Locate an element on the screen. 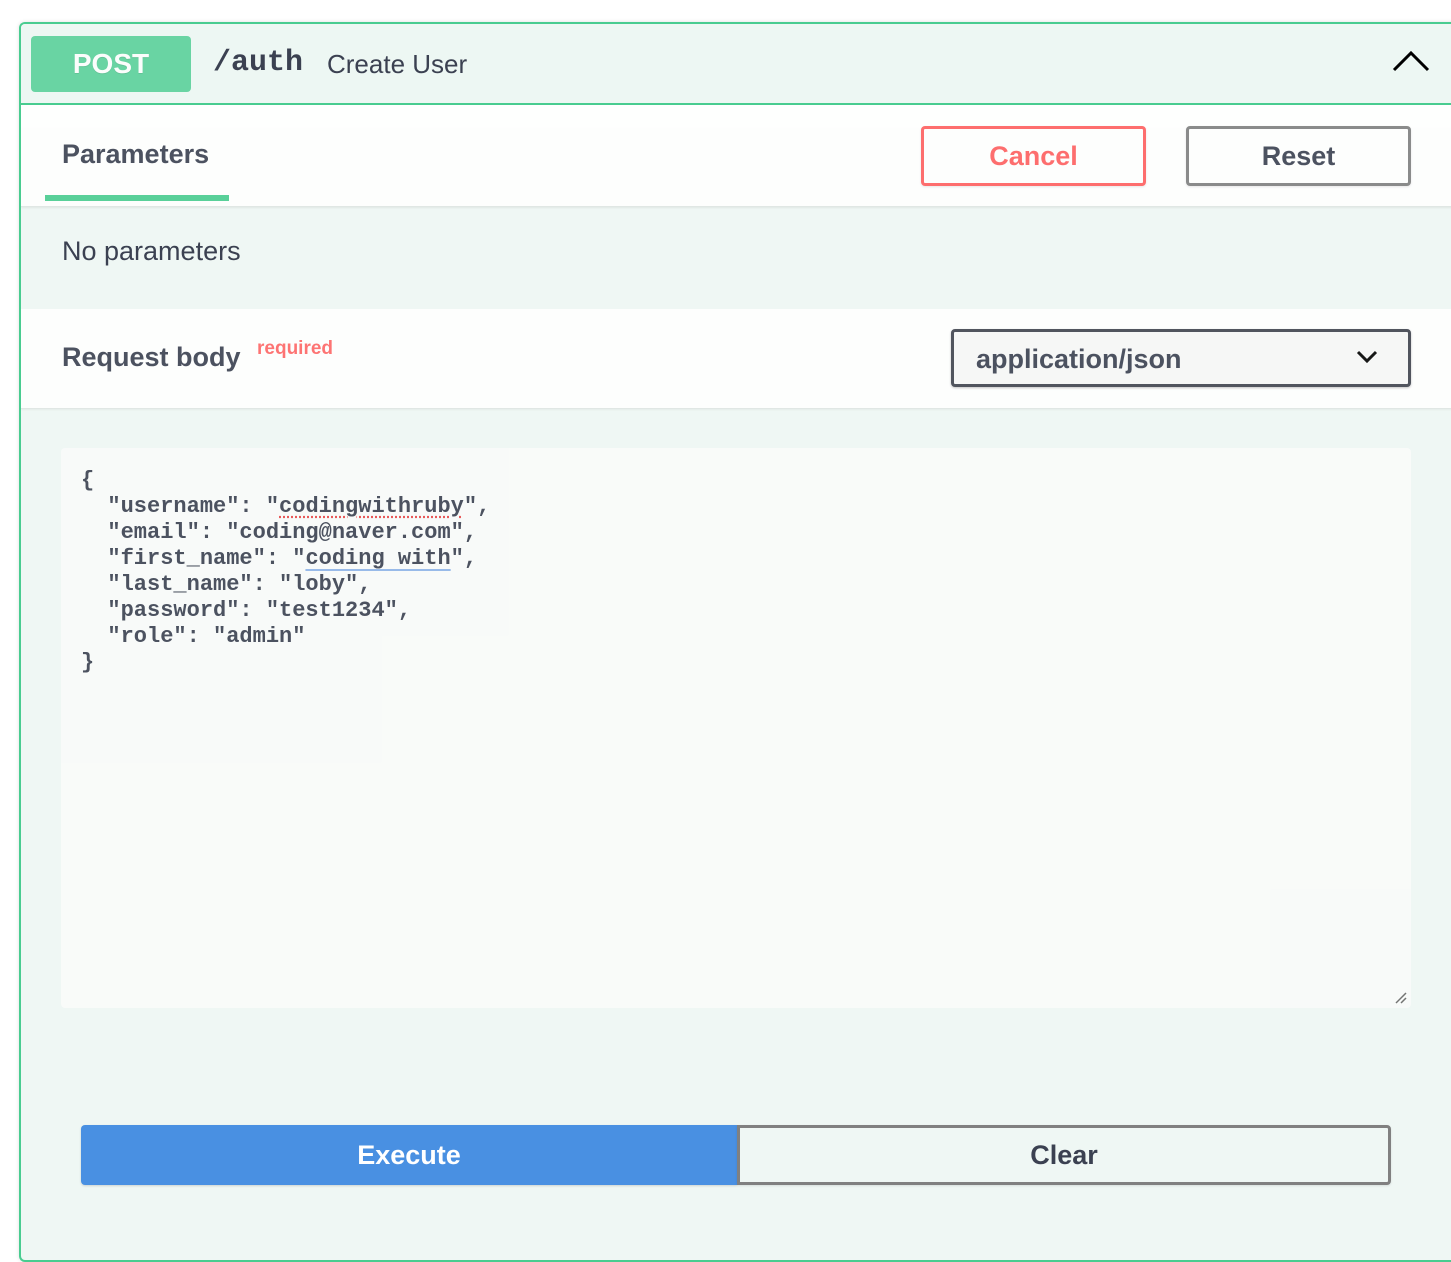  code-line: "email": "coding@naver.com", is located at coordinates (736, 533).